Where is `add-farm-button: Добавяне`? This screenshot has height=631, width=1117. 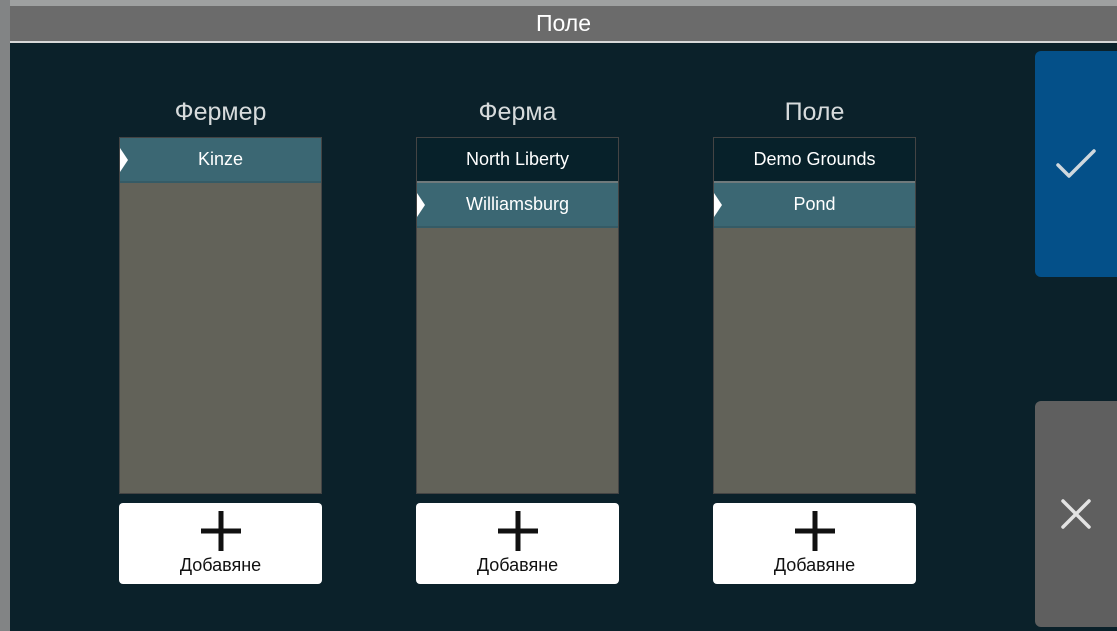 add-farm-button: Добавяне is located at coordinates (517, 543).